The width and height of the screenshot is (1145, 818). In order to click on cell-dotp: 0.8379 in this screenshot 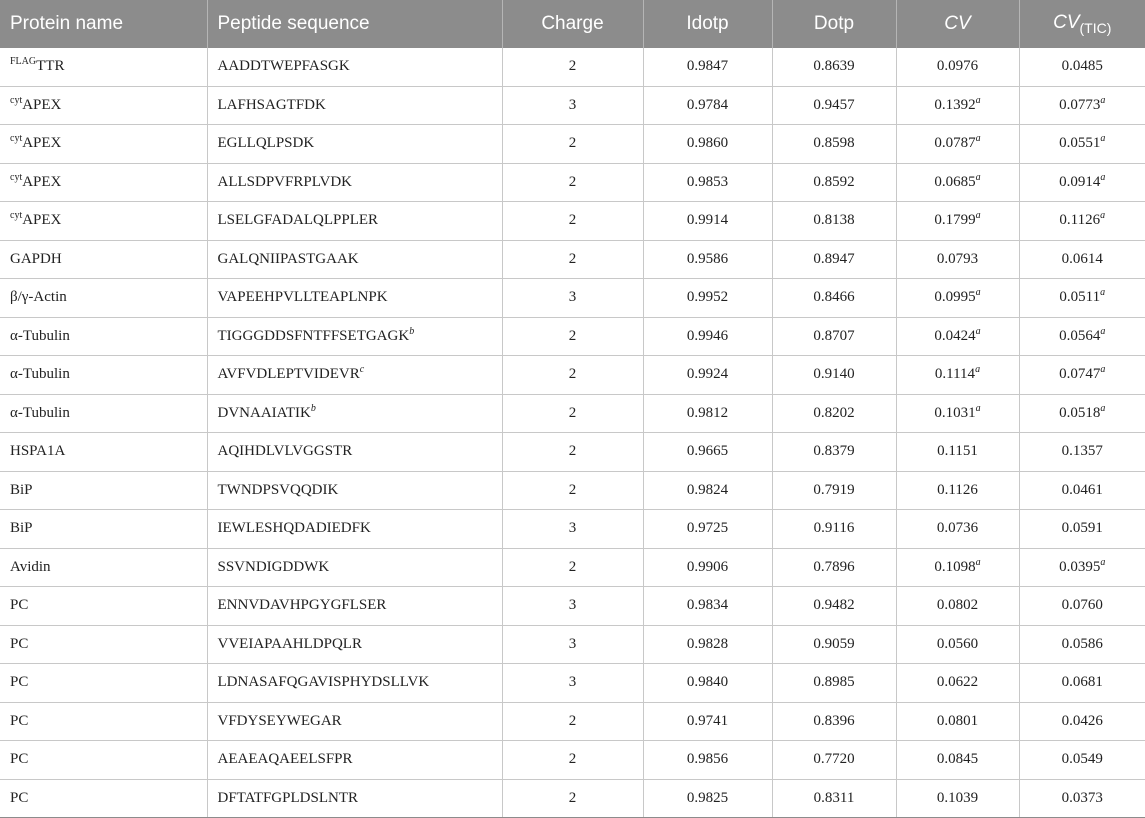, I will do `click(834, 452)`.